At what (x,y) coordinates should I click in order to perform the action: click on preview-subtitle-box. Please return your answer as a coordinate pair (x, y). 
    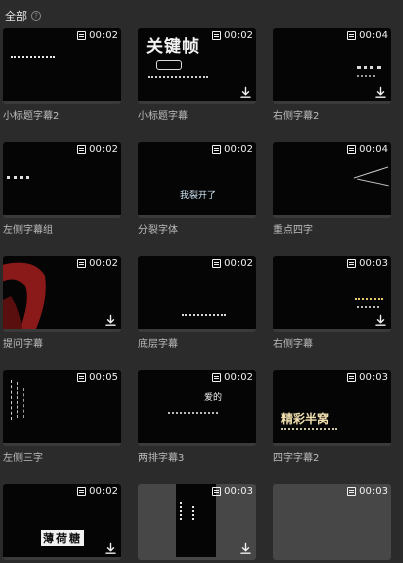
    Looking at the image, I should click on (169, 65).